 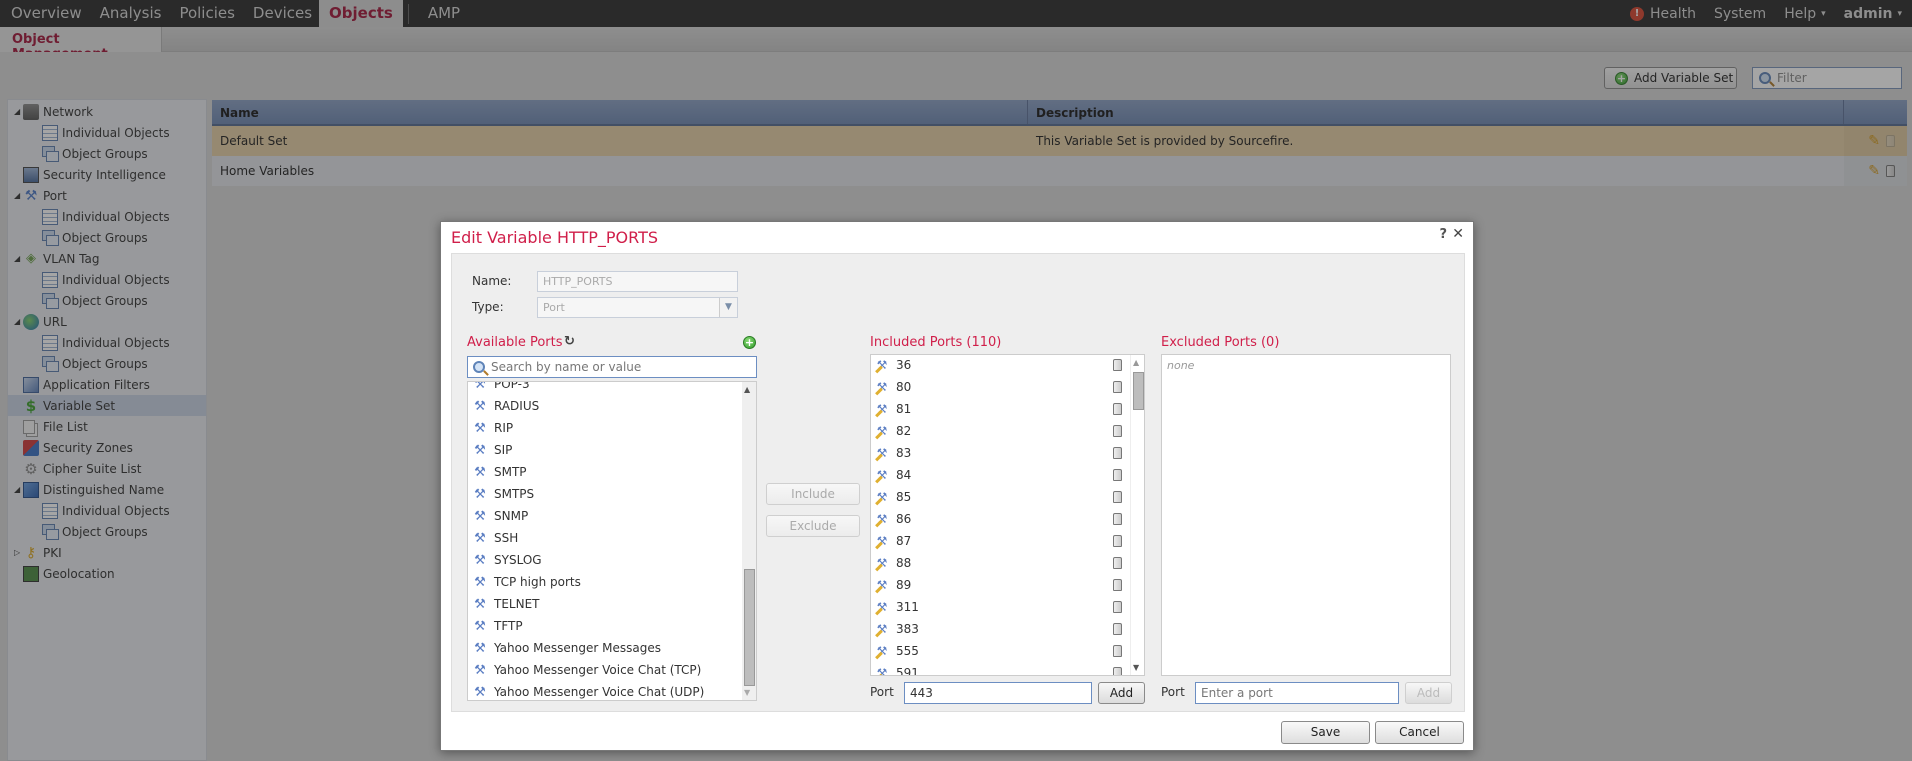 What do you see at coordinates (526, 582) in the screenshot?
I see `list-item: ⚒ TCP high ports` at bounding box center [526, 582].